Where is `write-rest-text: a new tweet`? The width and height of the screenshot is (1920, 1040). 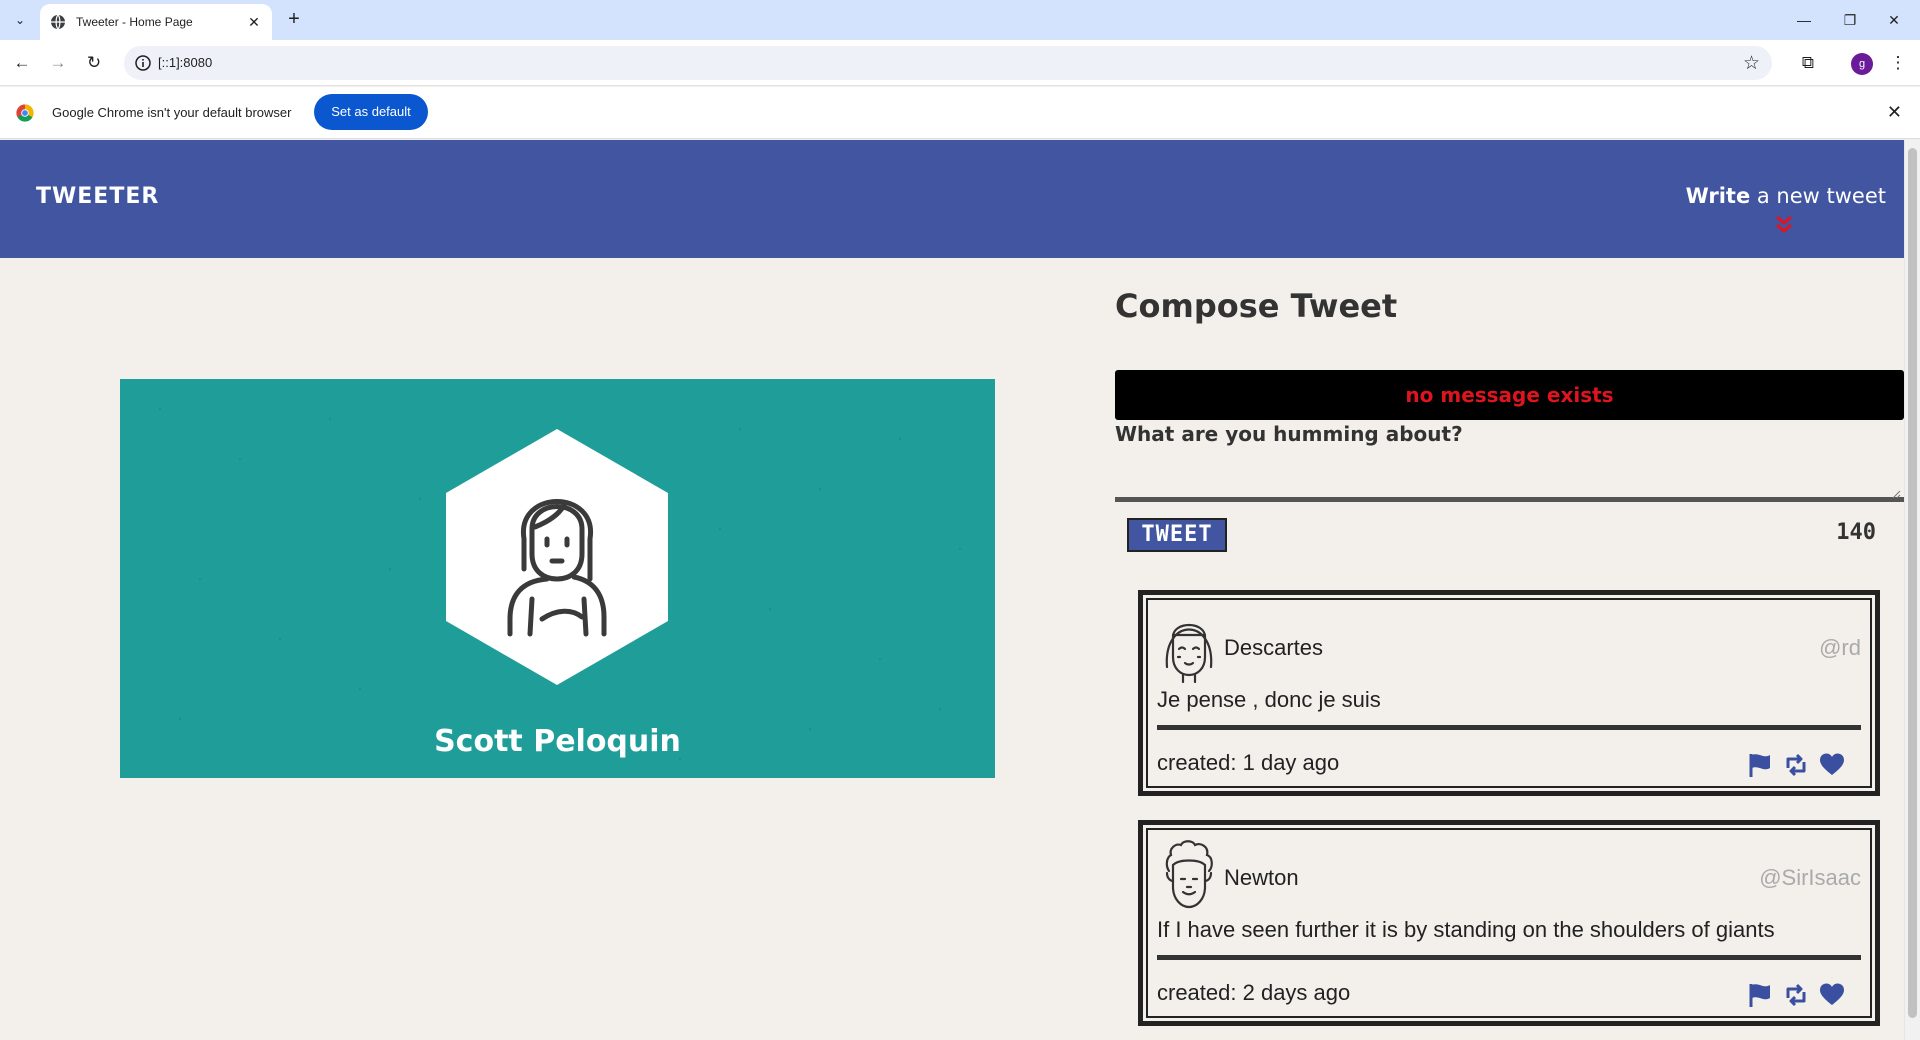 write-rest-text: a new tweet is located at coordinates (1818, 196).